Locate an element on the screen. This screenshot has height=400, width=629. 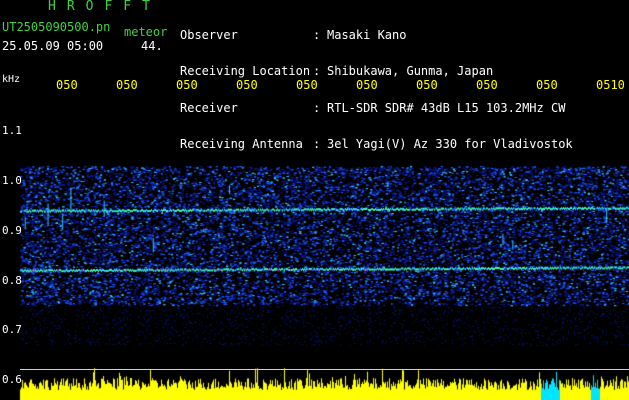
info-label-receiver: Receiver is located at coordinates (209, 107).